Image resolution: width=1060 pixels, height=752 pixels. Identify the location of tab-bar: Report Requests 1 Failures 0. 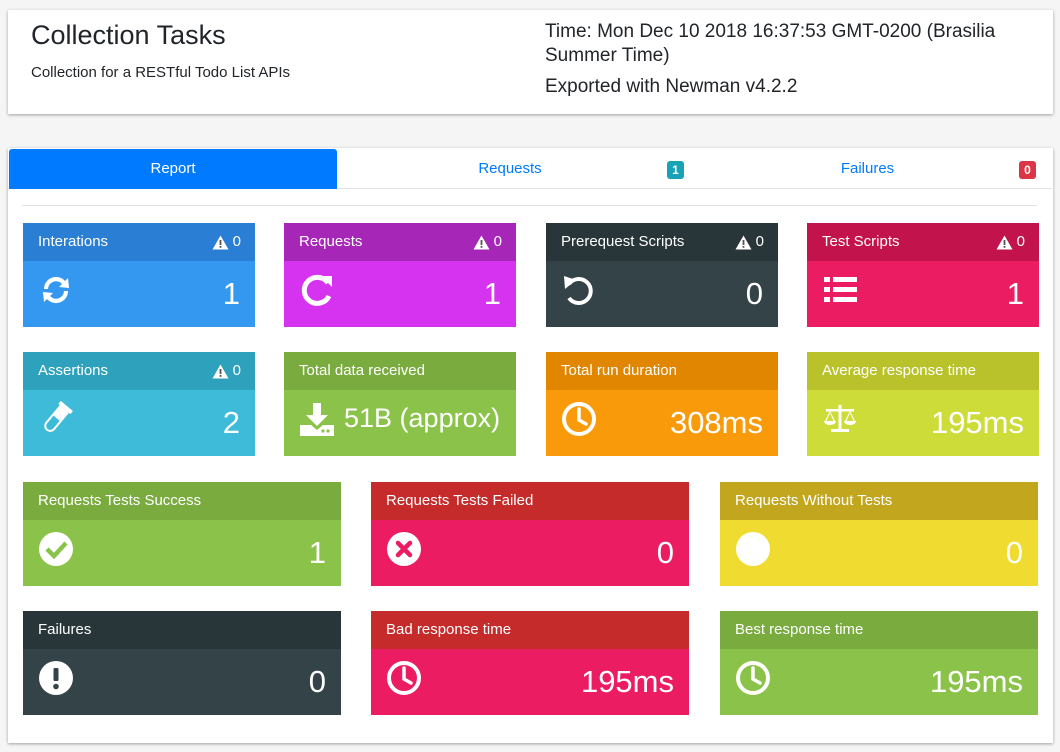
(530, 169).